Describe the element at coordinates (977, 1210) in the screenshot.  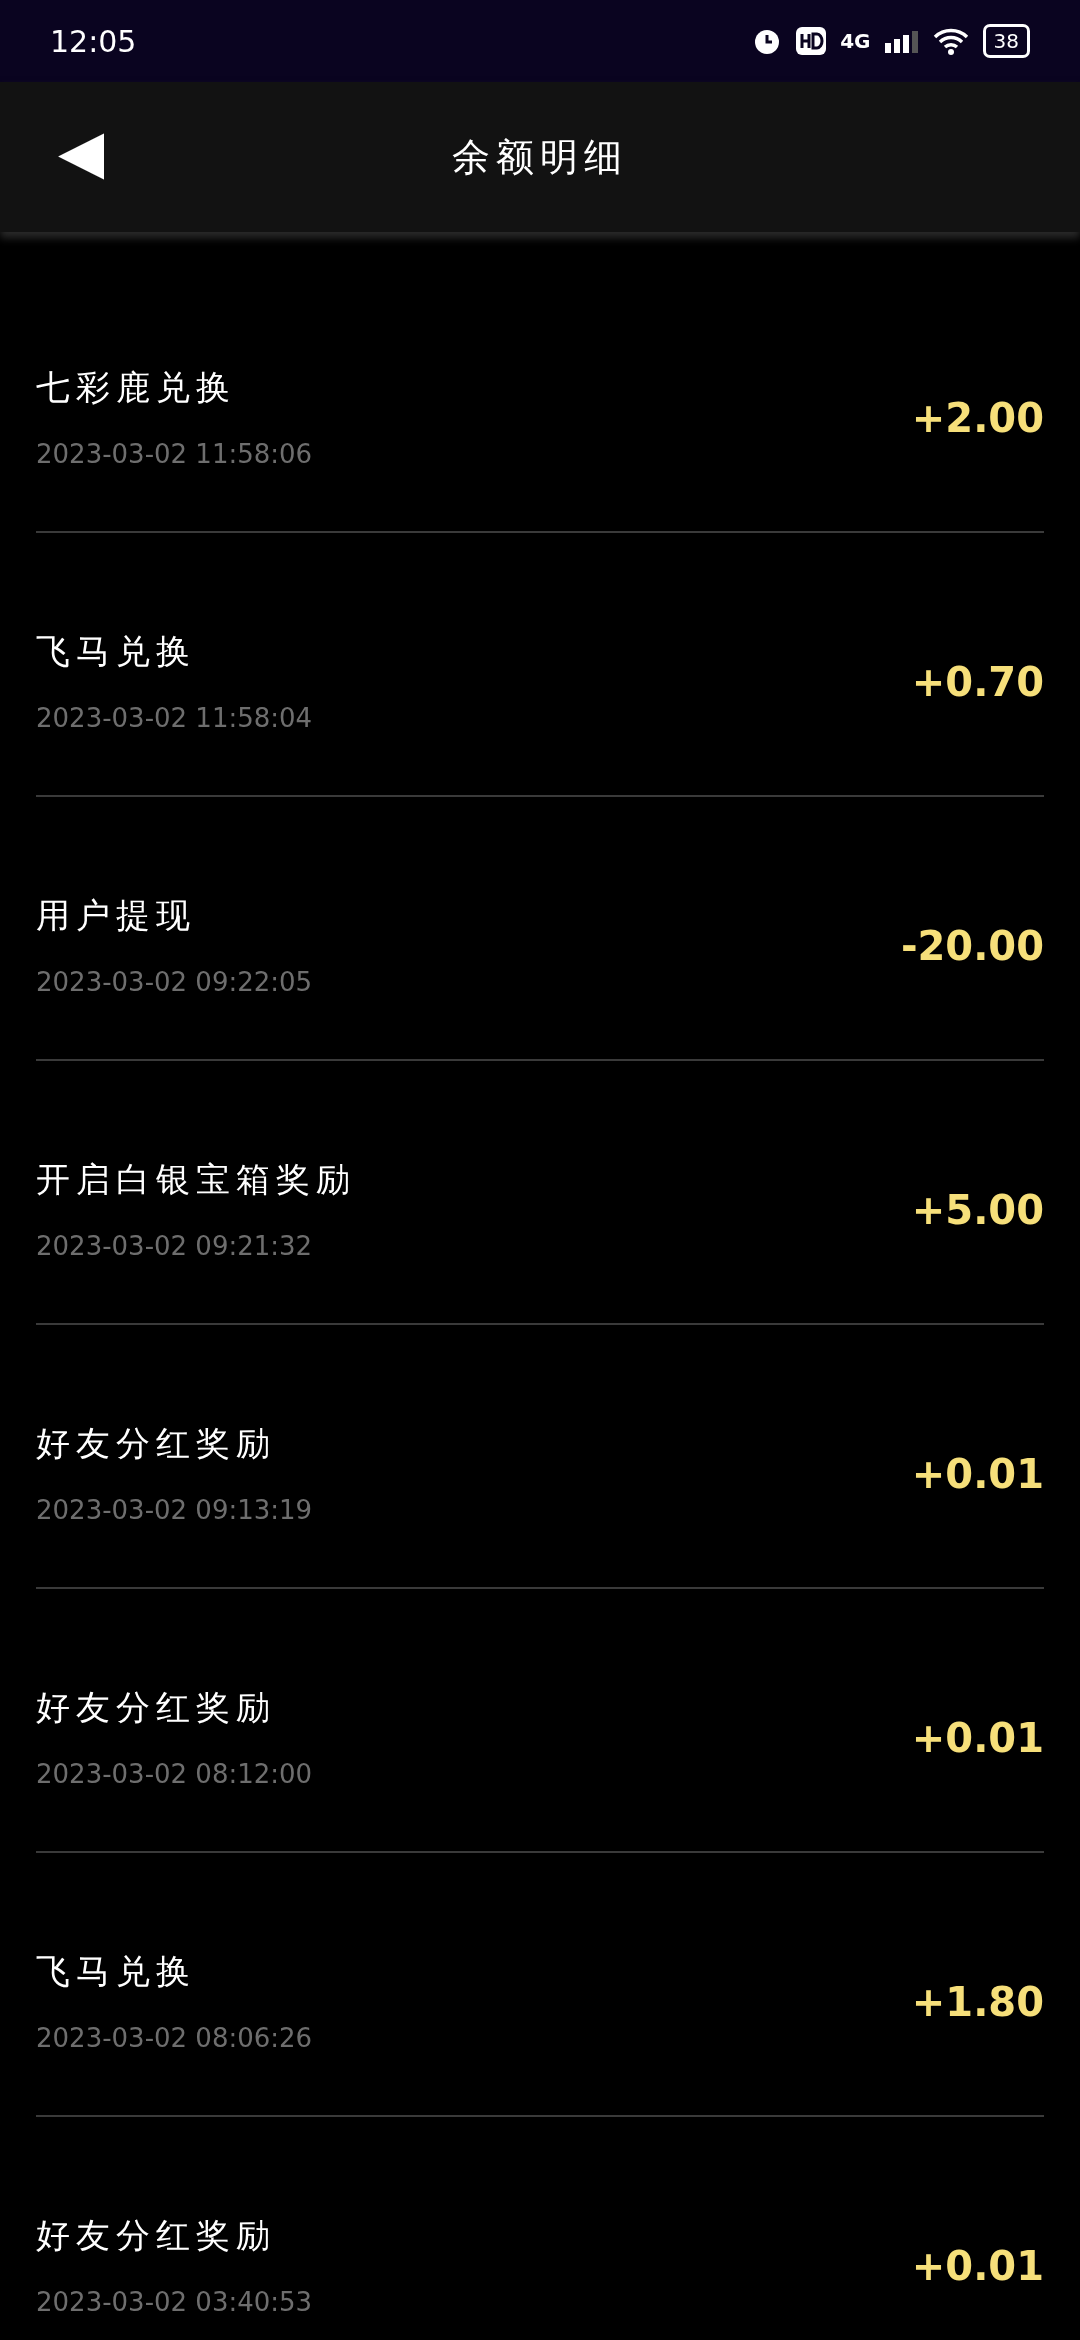
I see `record-amount: +5.00` at that location.